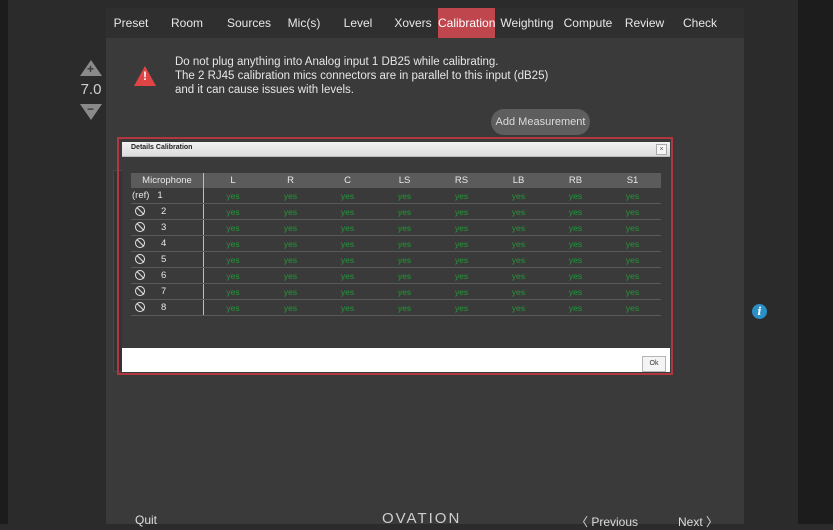  Describe the element at coordinates (759, 311) in the screenshot. I see `info-icon: i` at that location.